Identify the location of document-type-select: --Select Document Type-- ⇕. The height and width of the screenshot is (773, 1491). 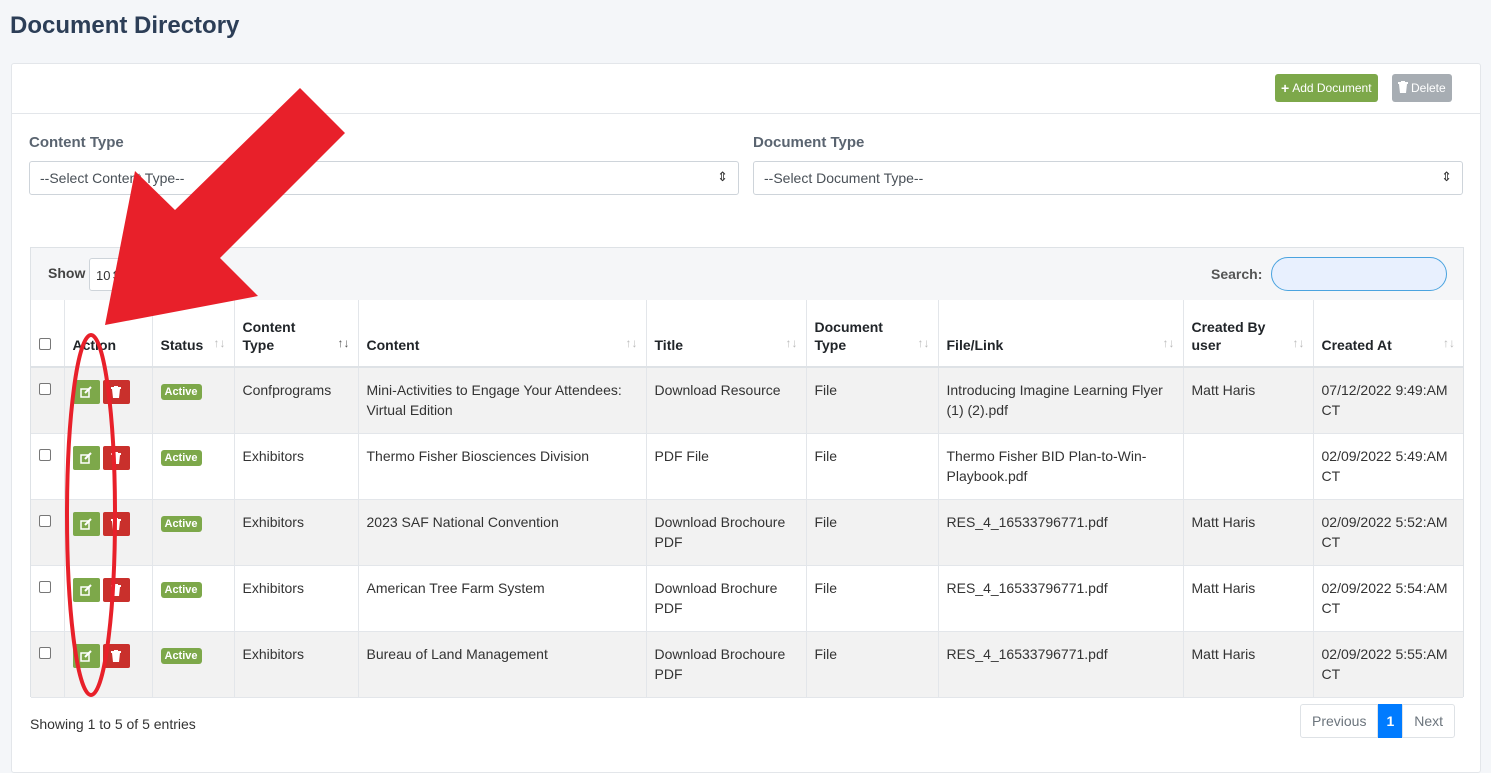
(1108, 178).